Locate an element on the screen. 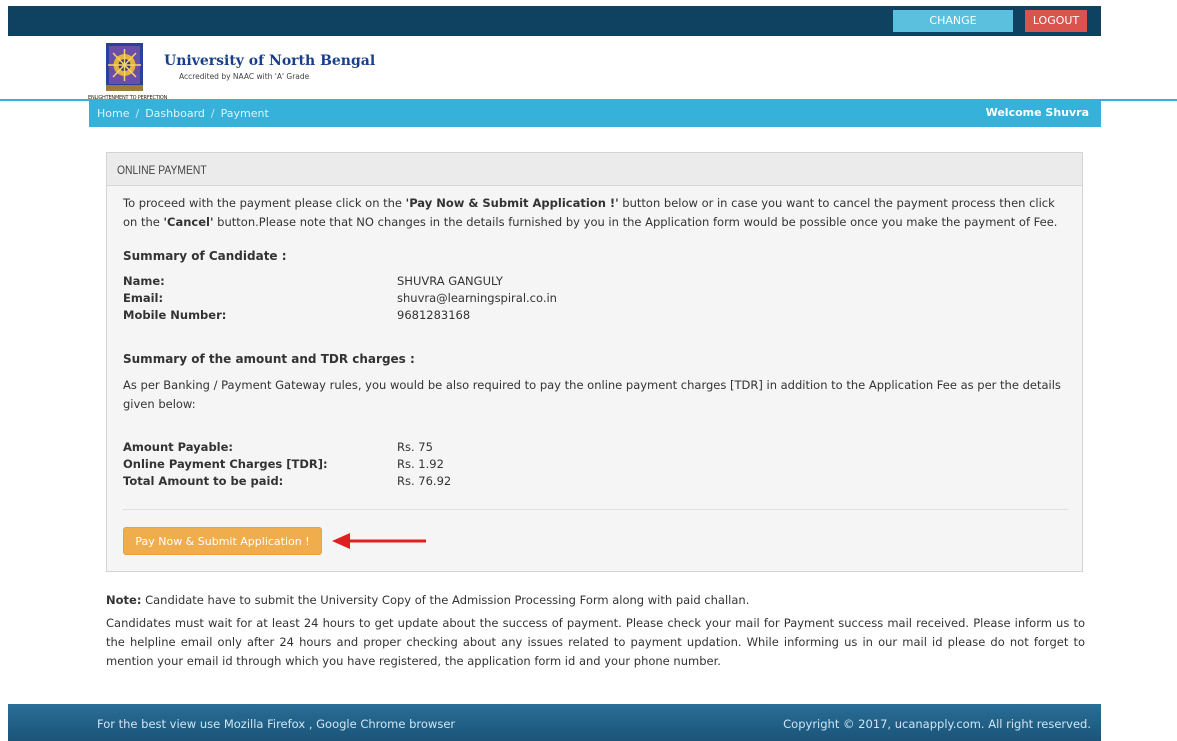 The width and height of the screenshot is (1177, 741). tdr-charges-value: Rs. 1.92 is located at coordinates (420, 464).